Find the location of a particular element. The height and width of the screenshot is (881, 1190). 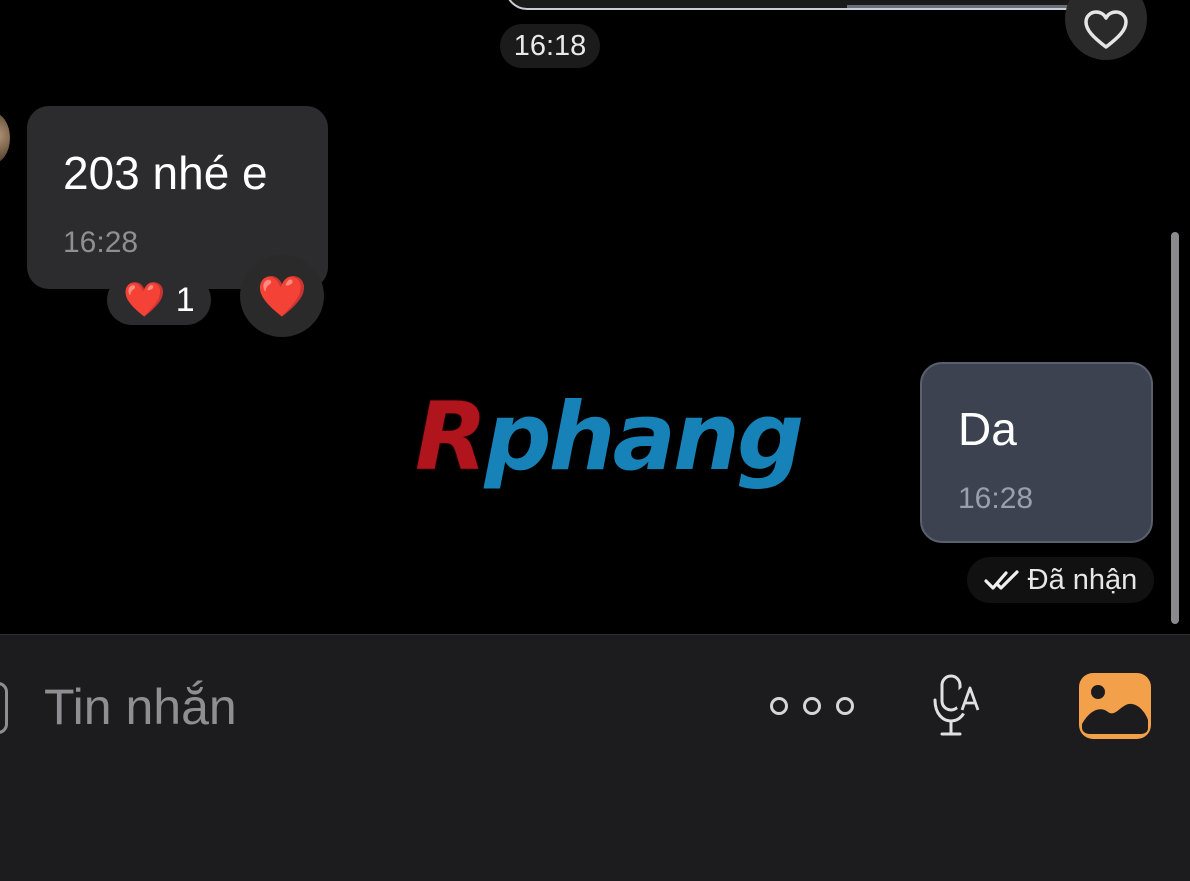

message-time: 16:28 is located at coordinates (996, 498).